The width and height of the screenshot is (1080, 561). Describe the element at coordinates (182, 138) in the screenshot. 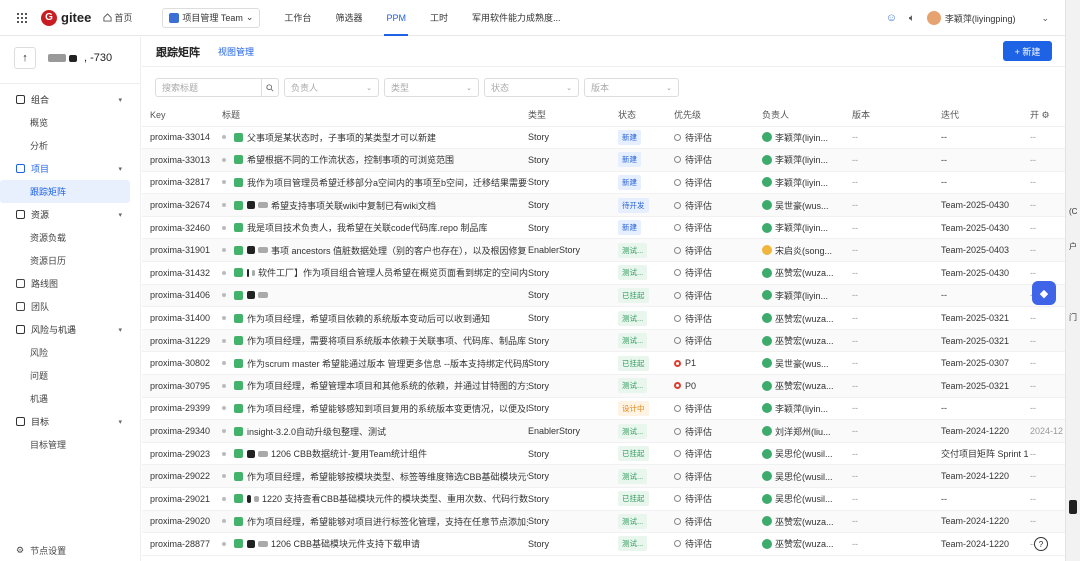

I see `cell-key: proxima-33014` at that location.